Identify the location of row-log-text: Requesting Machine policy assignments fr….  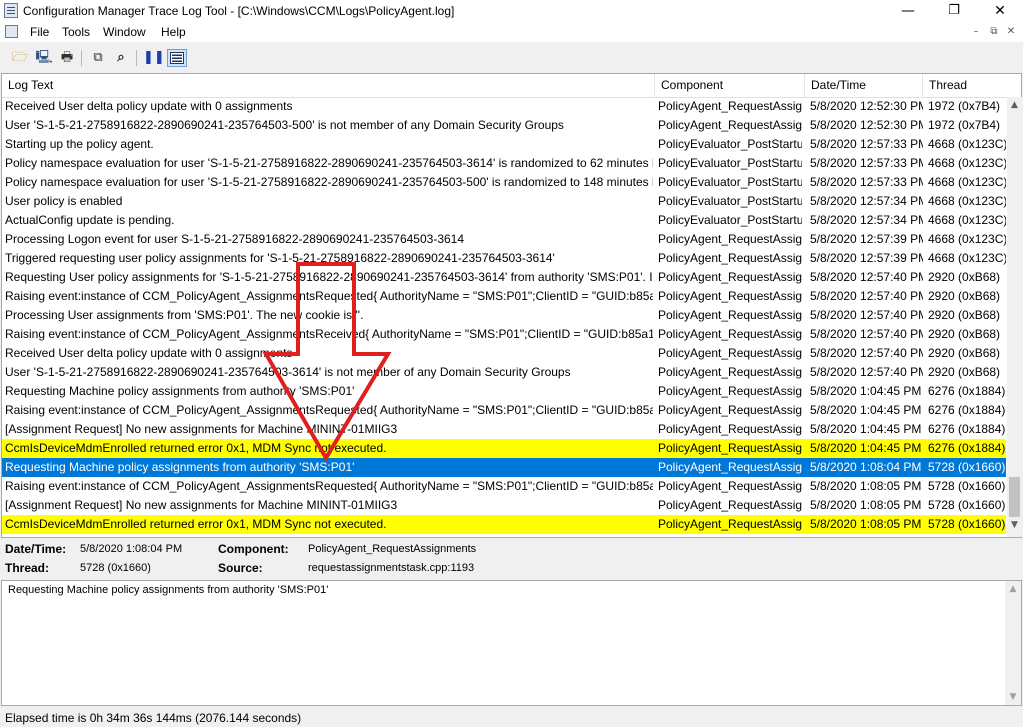
(180, 467).